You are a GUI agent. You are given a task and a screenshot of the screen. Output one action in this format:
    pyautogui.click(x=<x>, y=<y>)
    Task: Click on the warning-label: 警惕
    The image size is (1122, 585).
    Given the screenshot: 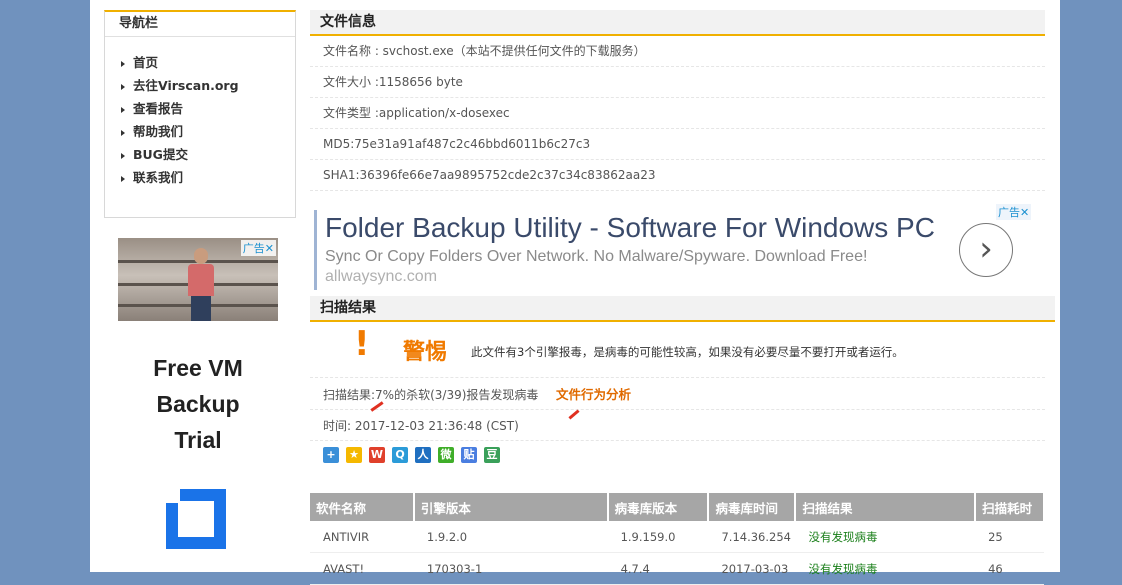 What is the action you would take?
    pyautogui.click(x=425, y=352)
    